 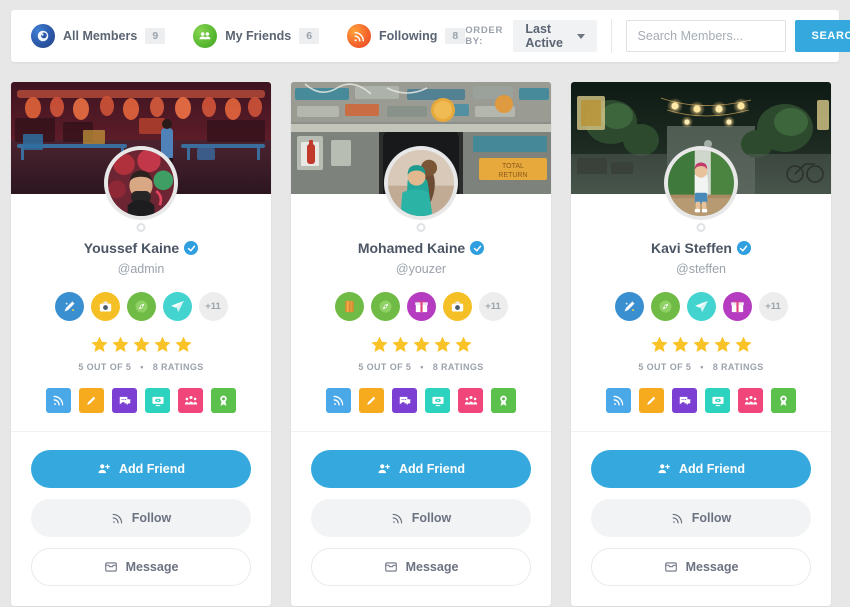 What do you see at coordinates (822, 36) in the screenshot?
I see `search-button: SEARCH` at bounding box center [822, 36].